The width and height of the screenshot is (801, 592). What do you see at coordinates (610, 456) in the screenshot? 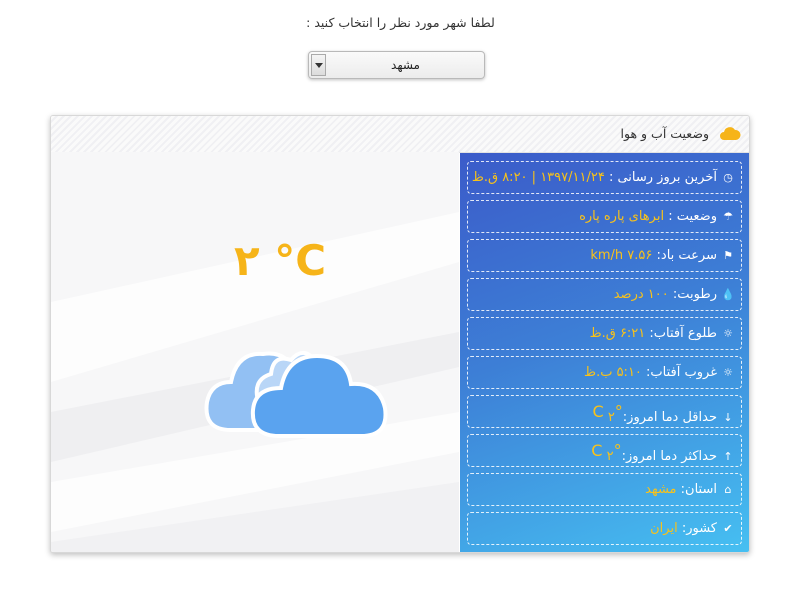
I see `max-temp-value: ۲` at bounding box center [610, 456].